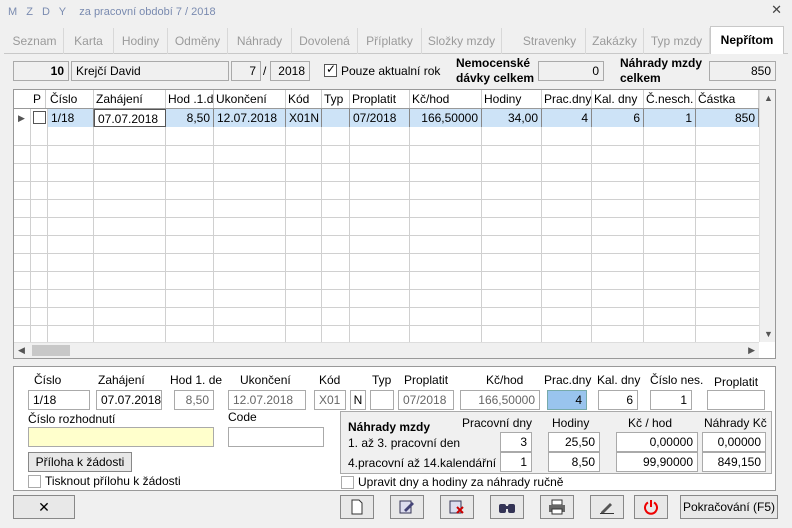  Describe the element at coordinates (250, 99) in the screenshot. I see `col-header-ukonceni: Ukončení` at that location.